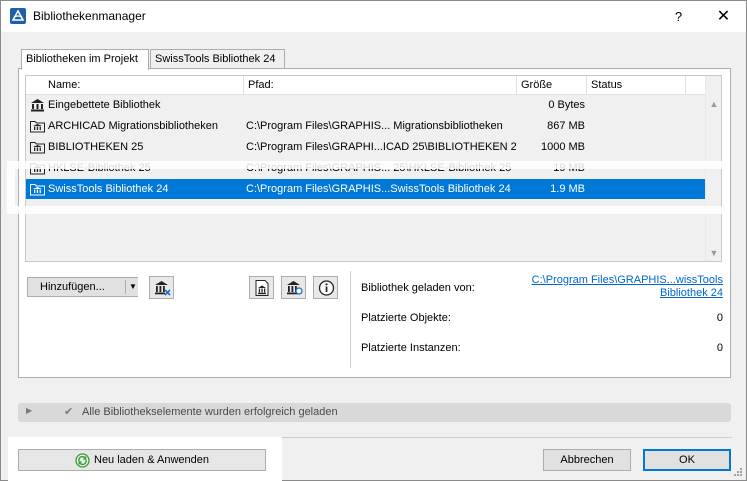 Image resolution: width=747 pixels, height=481 pixels. I want to click on check-icon: ✔, so click(69, 412).